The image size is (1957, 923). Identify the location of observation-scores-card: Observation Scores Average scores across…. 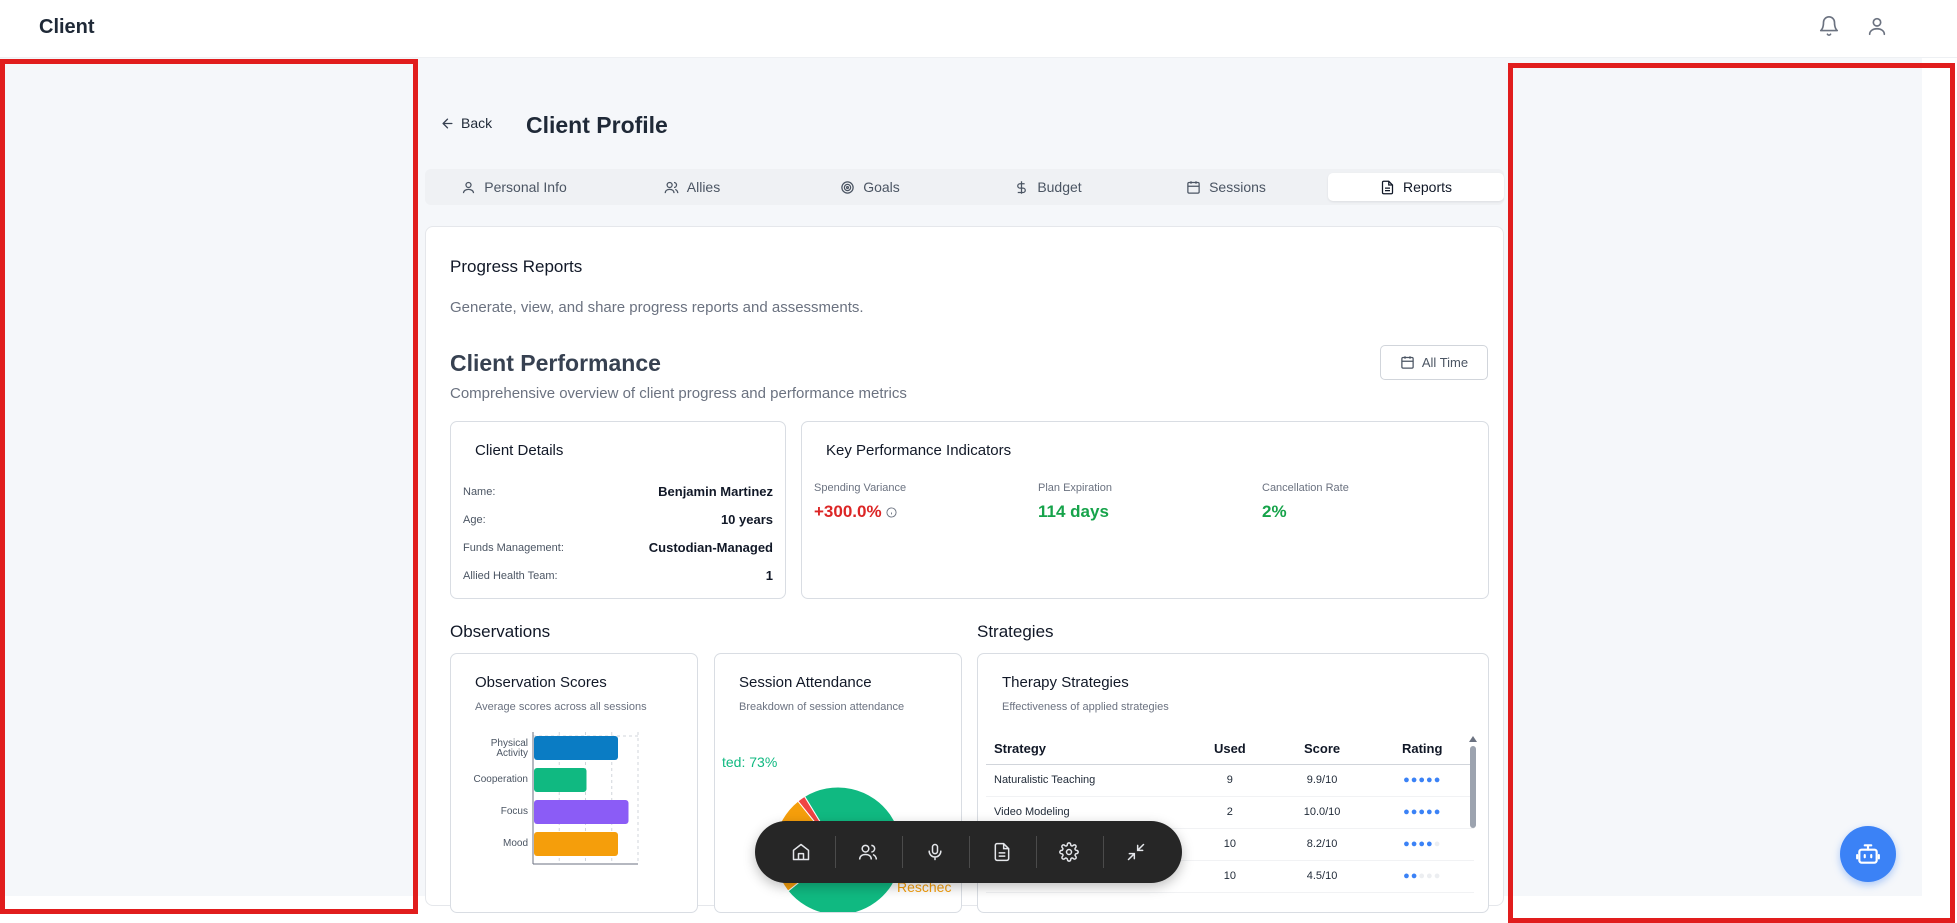
(574, 783).